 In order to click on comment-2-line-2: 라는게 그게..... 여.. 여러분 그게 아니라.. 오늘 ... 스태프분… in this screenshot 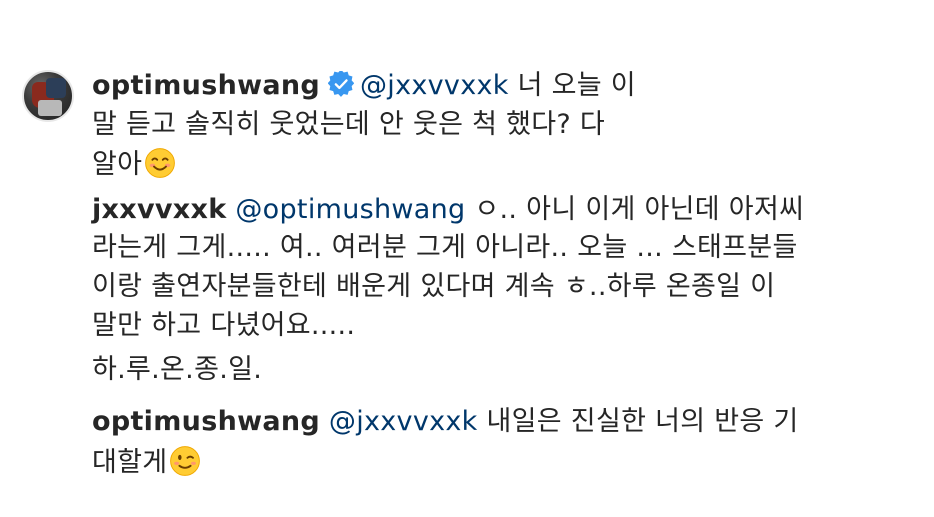, I will do `click(445, 248)`.